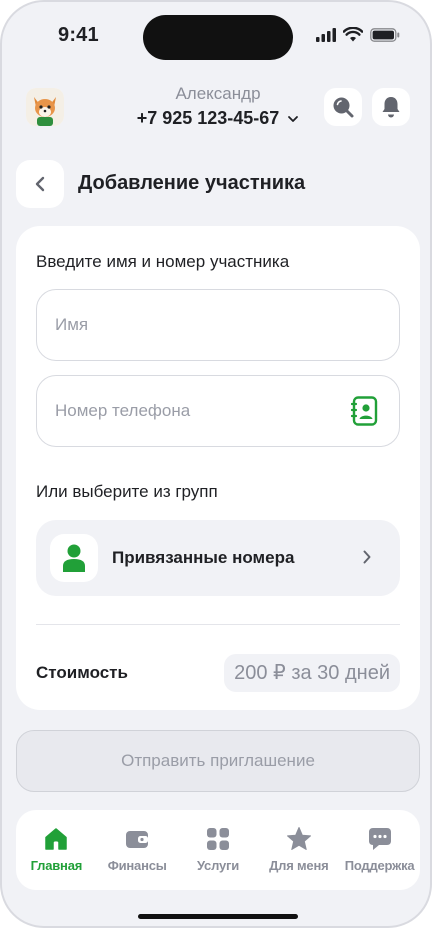 This screenshot has height=928, width=432. I want to click on person-icon, so click(74, 558).